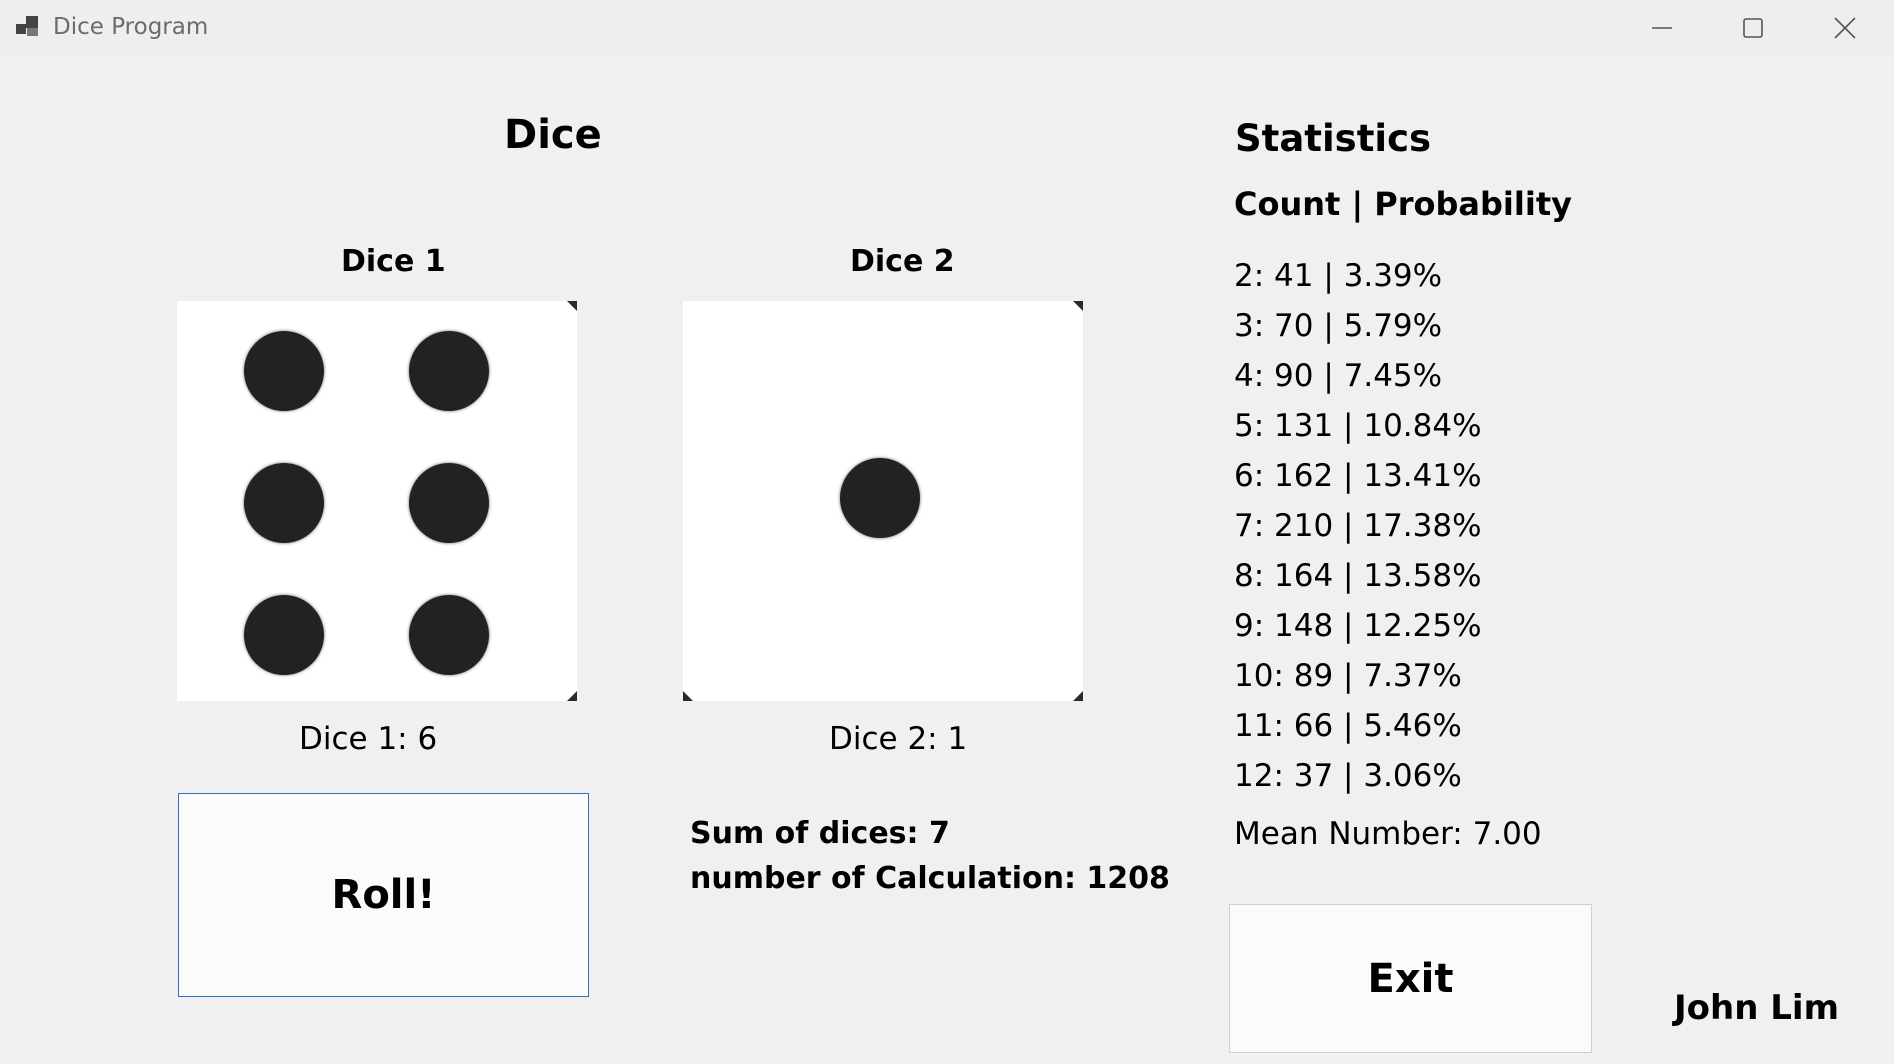 The width and height of the screenshot is (1894, 1064). What do you see at coordinates (1358, 626) in the screenshot?
I see `statistics-row: 9: 148 | 12.25%` at bounding box center [1358, 626].